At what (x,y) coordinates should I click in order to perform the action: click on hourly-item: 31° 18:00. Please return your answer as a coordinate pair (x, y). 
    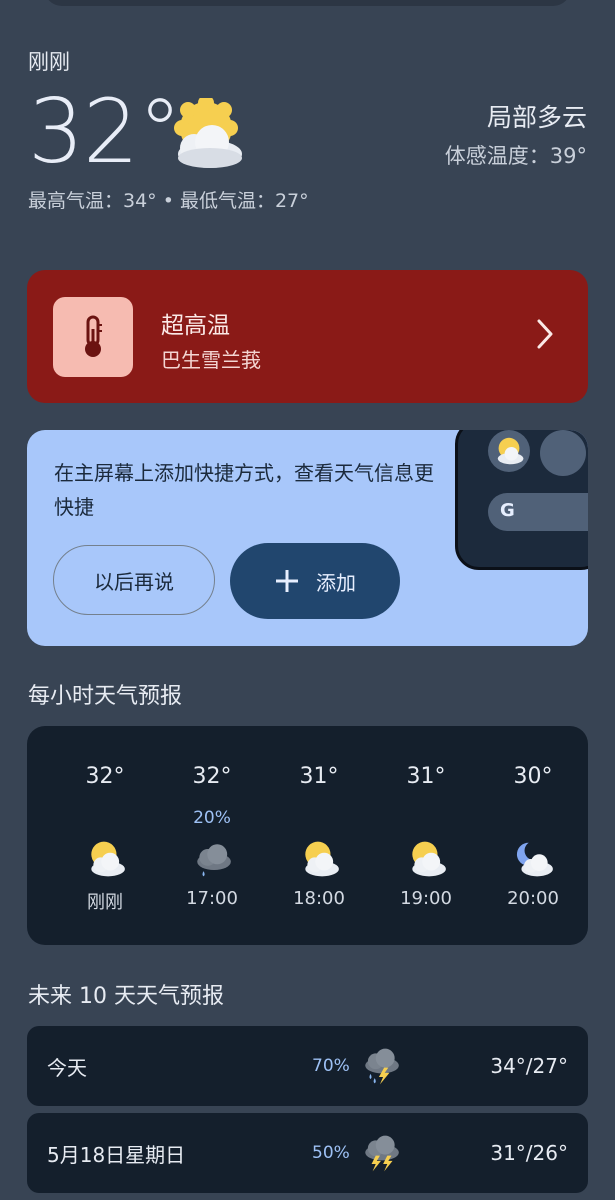
    Looking at the image, I should click on (319, 835).